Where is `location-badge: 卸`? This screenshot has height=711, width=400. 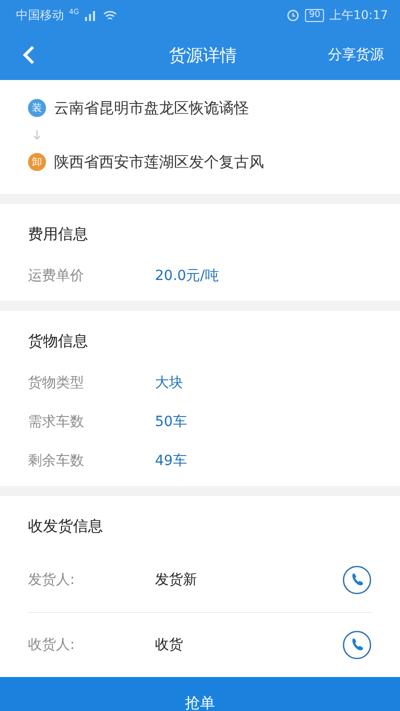
location-badge: 卸 is located at coordinates (37, 162).